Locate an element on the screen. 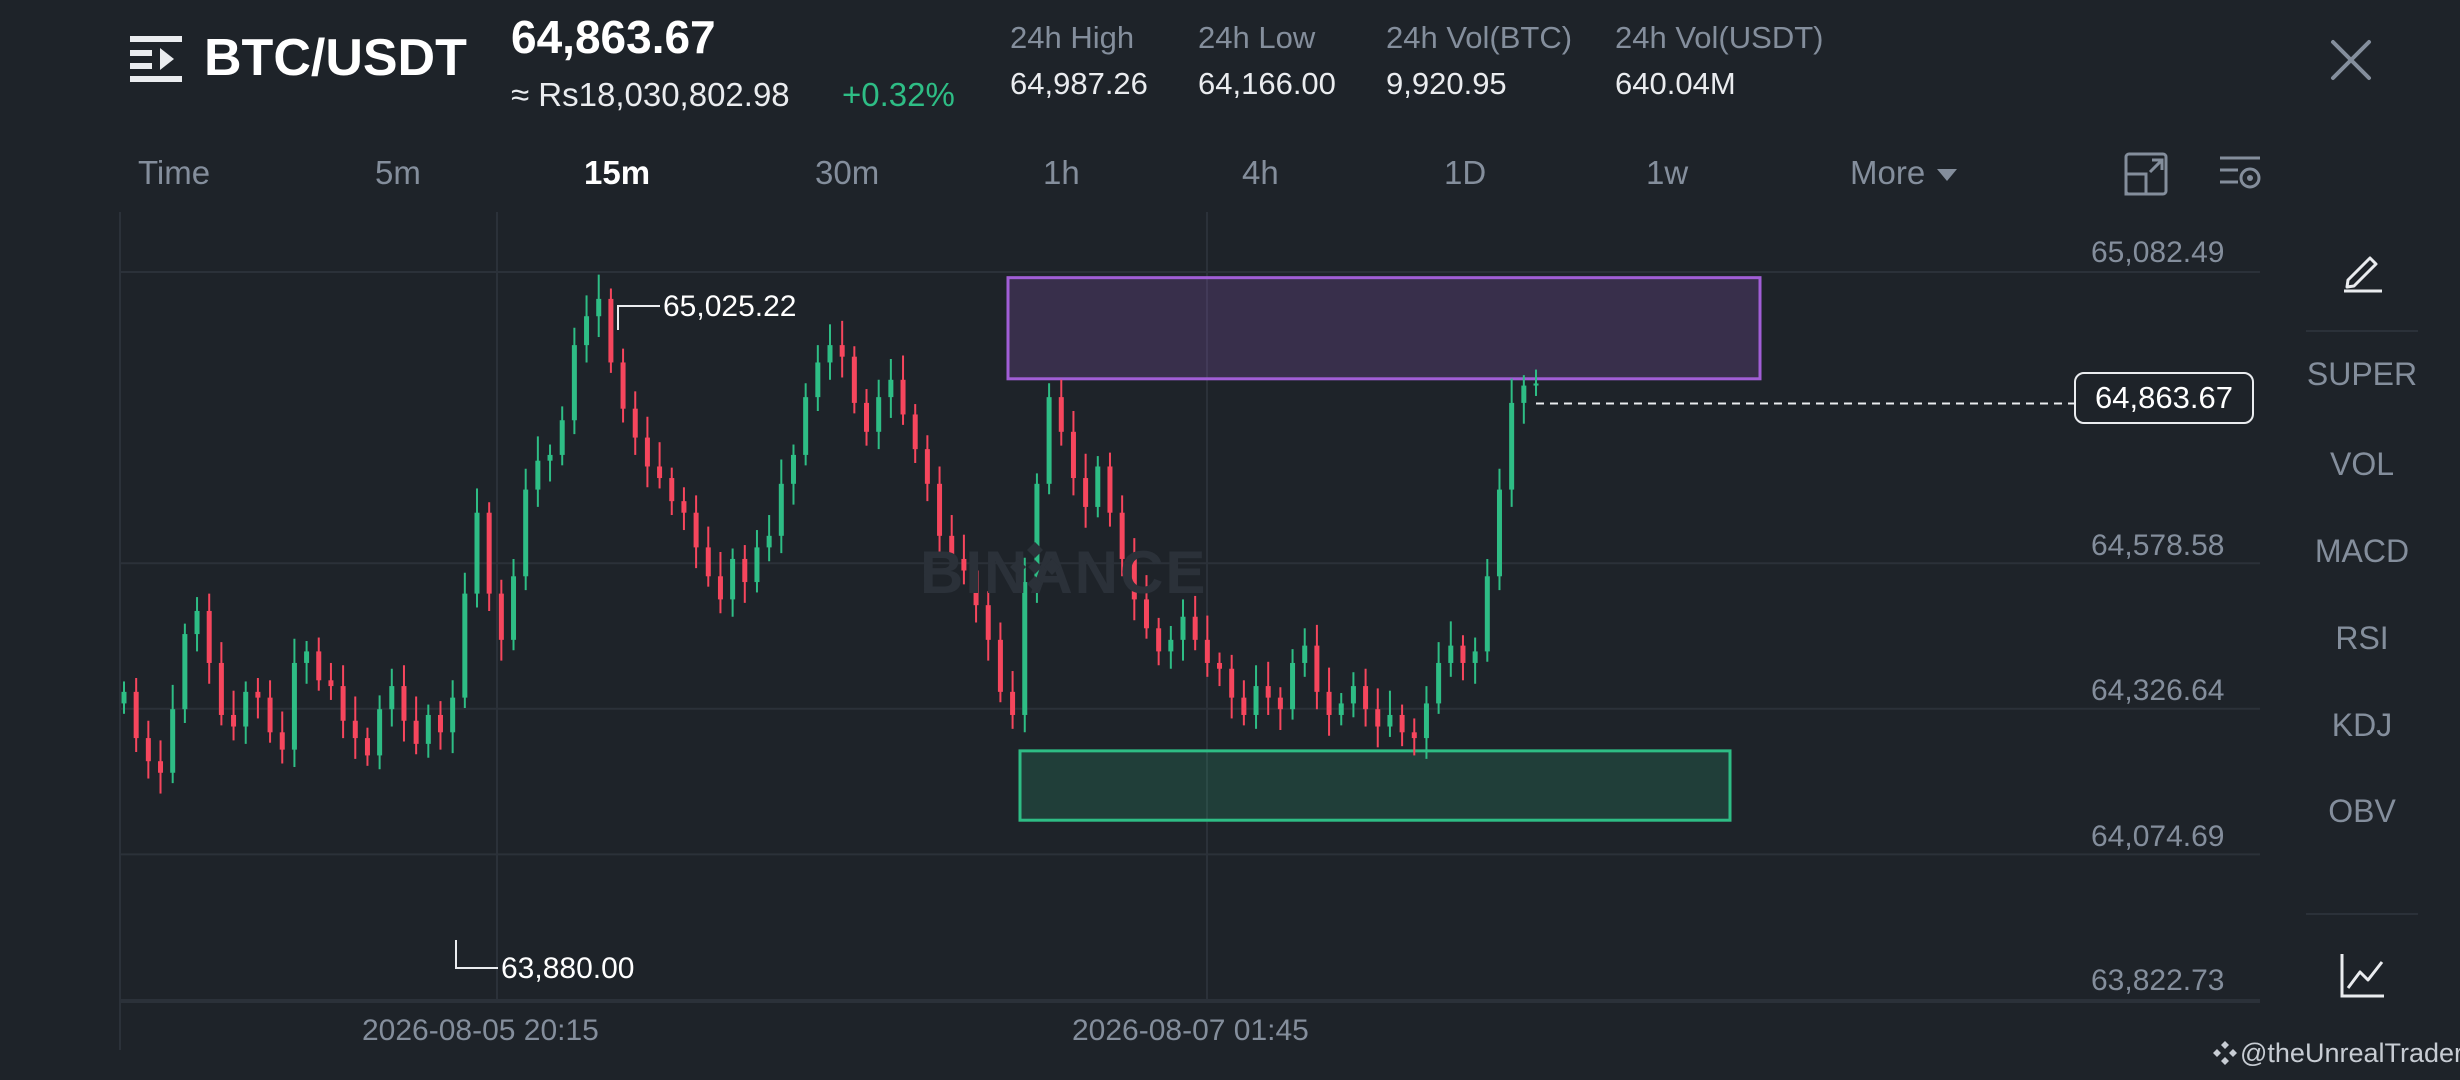 Image resolution: width=2460 pixels, height=1080 pixels. binance-square-icon is located at coordinates (2225, 1053).